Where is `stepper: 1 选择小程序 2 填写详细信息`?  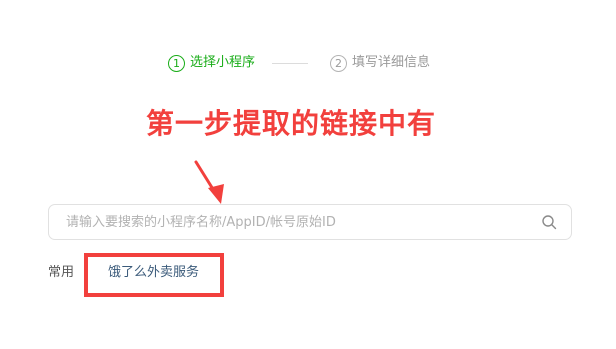 stepper: 1 选择小程序 2 填写详细信息 is located at coordinates (299, 63).